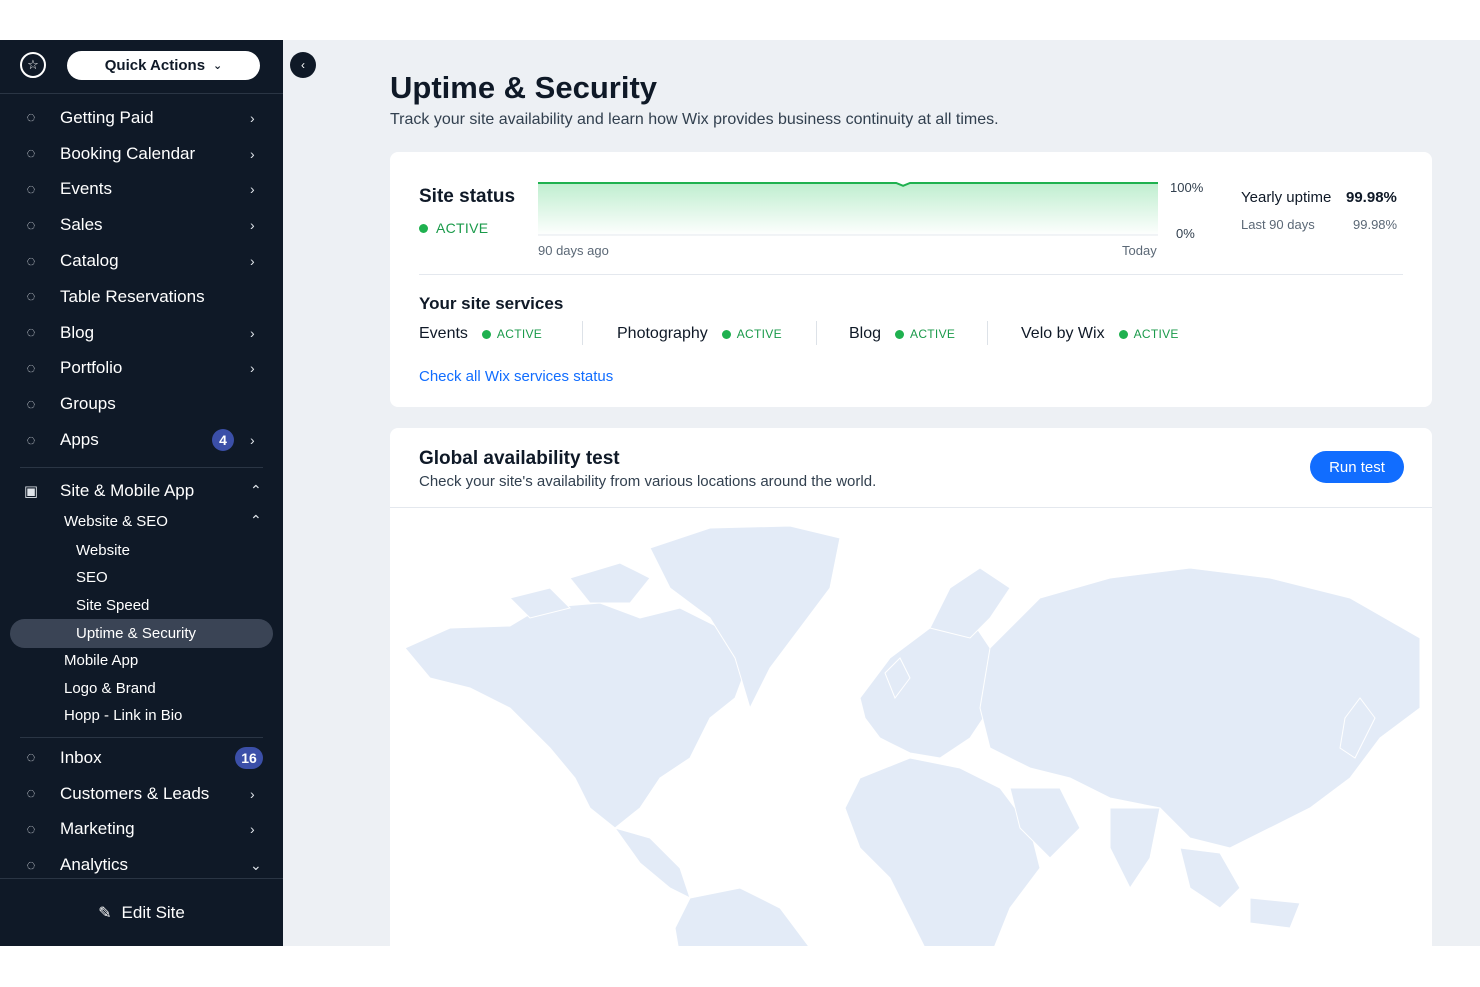  Describe the element at coordinates (1063, 333) in the screenshot. I see `service-name: Velo by Wix` at that location.